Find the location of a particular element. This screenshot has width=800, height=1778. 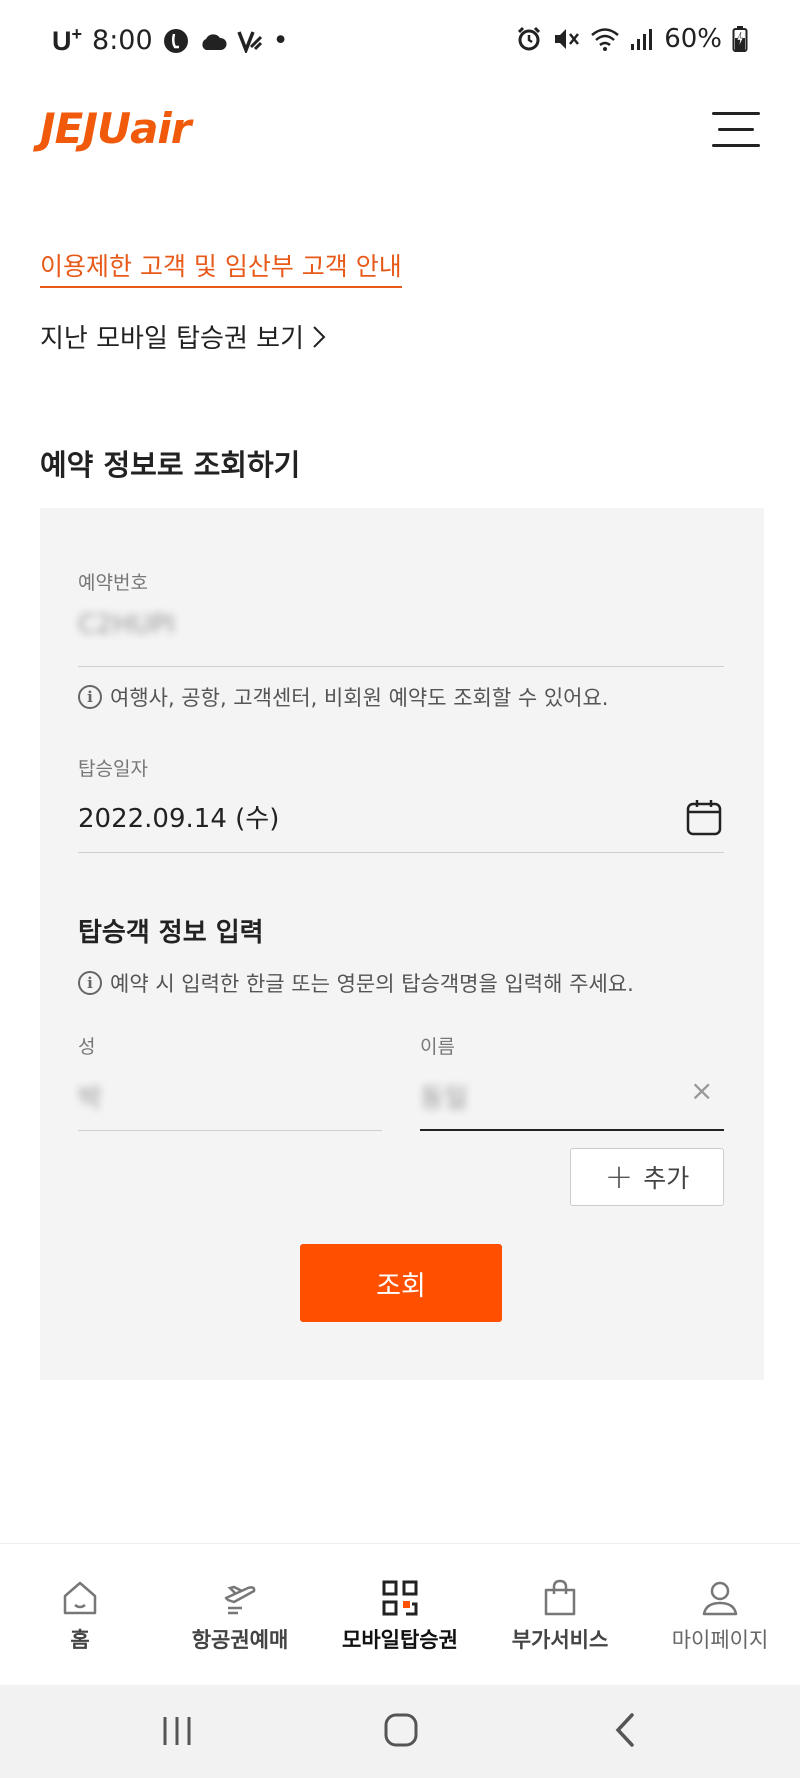

nav-item-home: 홈 is located at coordinates (80, 1614).